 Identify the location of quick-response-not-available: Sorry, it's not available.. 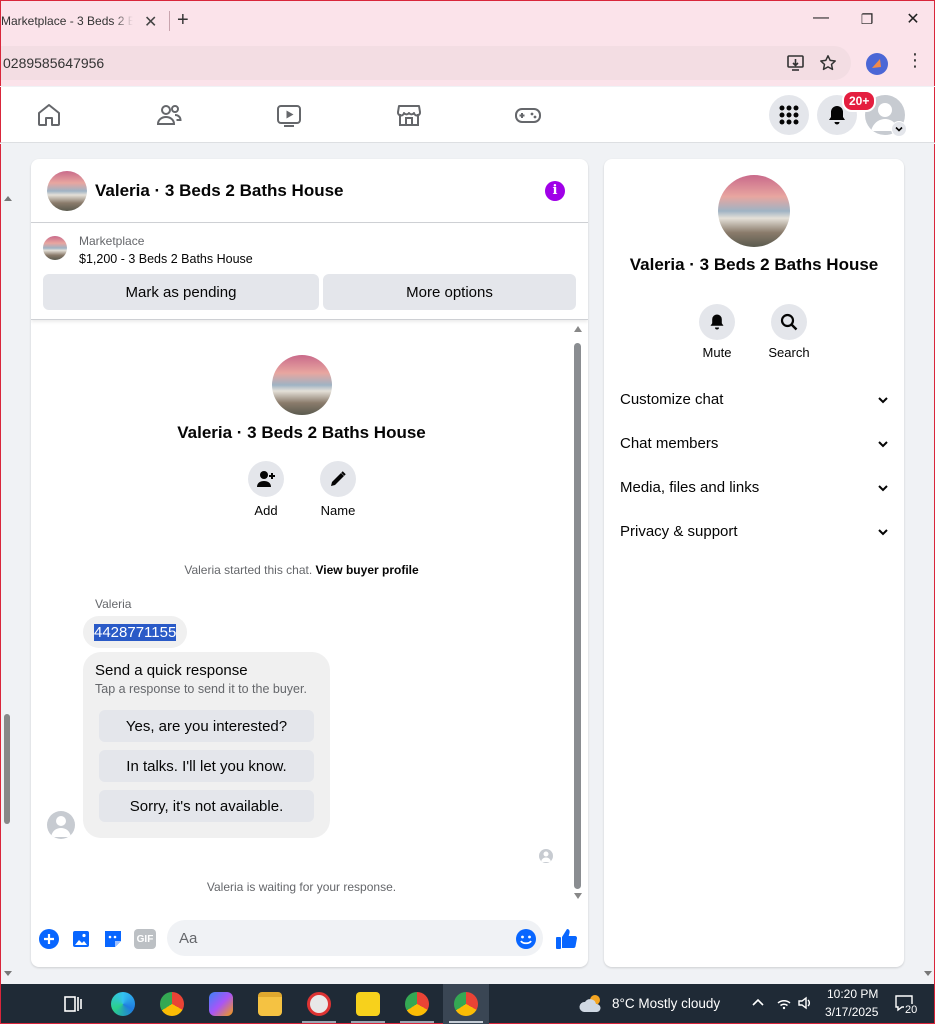
(206, 806).